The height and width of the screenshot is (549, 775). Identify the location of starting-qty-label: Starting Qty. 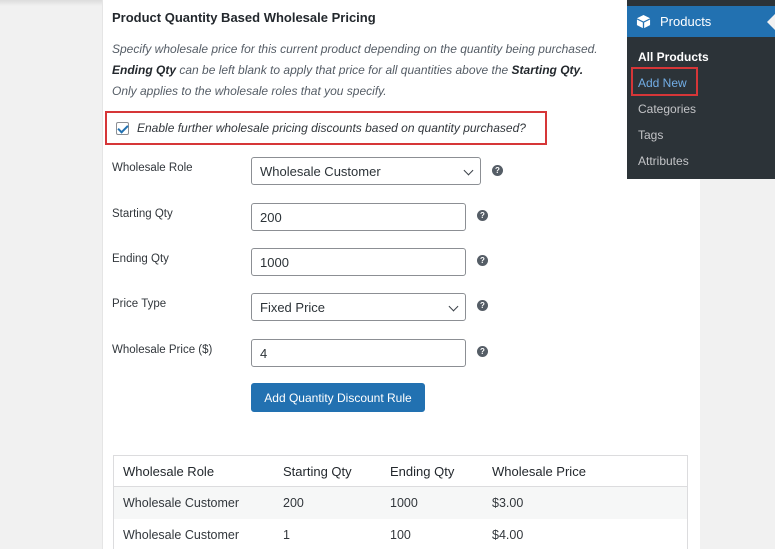
(142, 214).